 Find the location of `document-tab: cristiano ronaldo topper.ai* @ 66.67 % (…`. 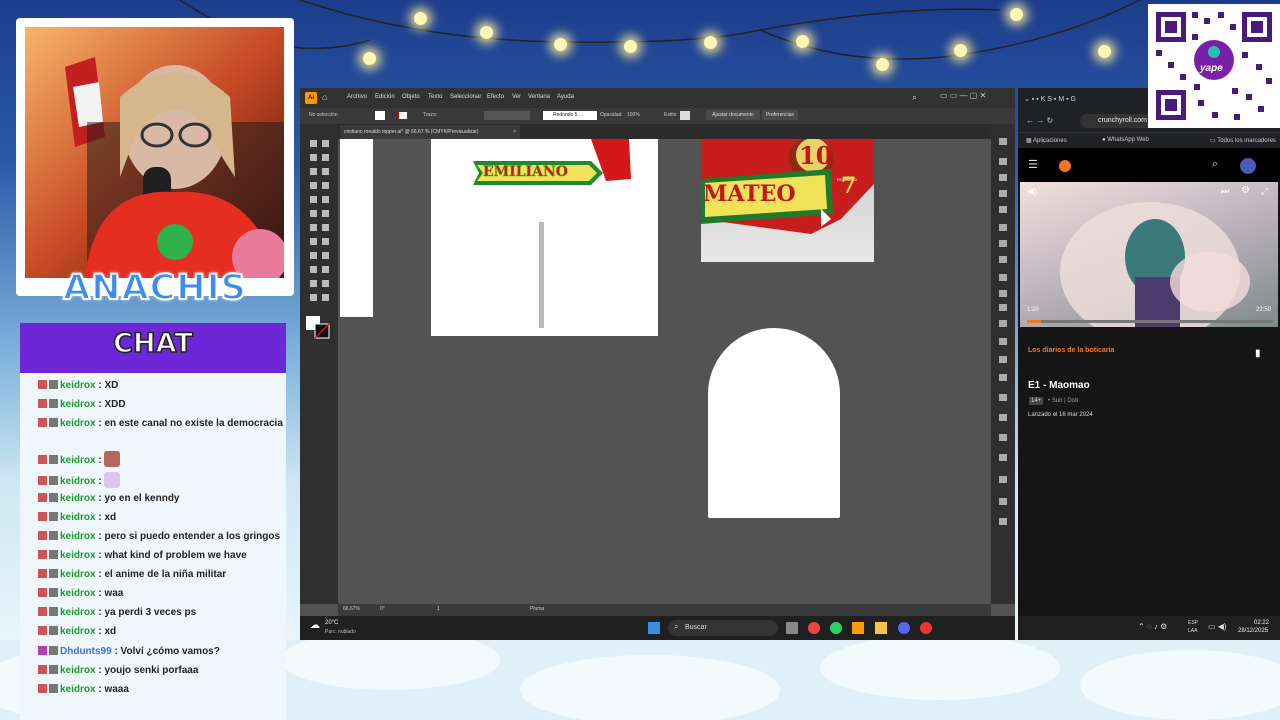

document-tab: cristiano ronaldo topper.ai* @ 66.67 % (… is located at coordinates (430, 132).